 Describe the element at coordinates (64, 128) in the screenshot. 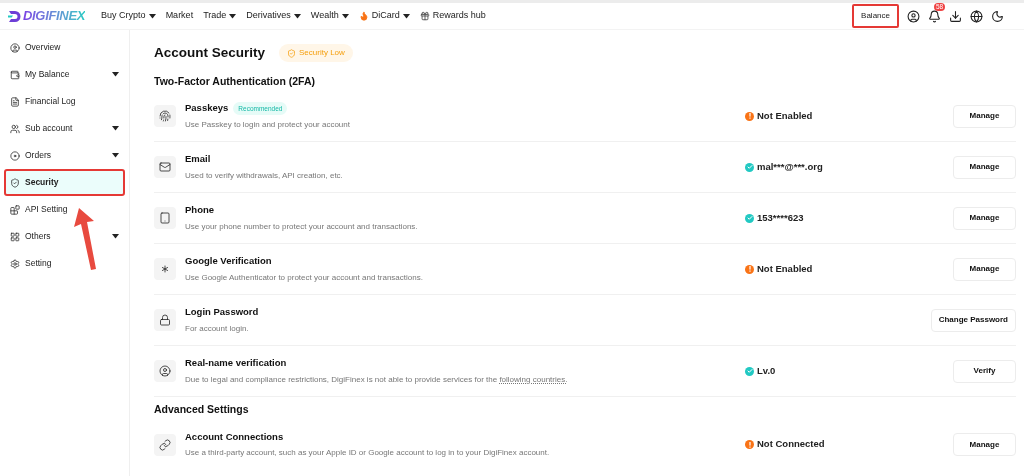

I see `sidebar-item: Sub account` at that location.